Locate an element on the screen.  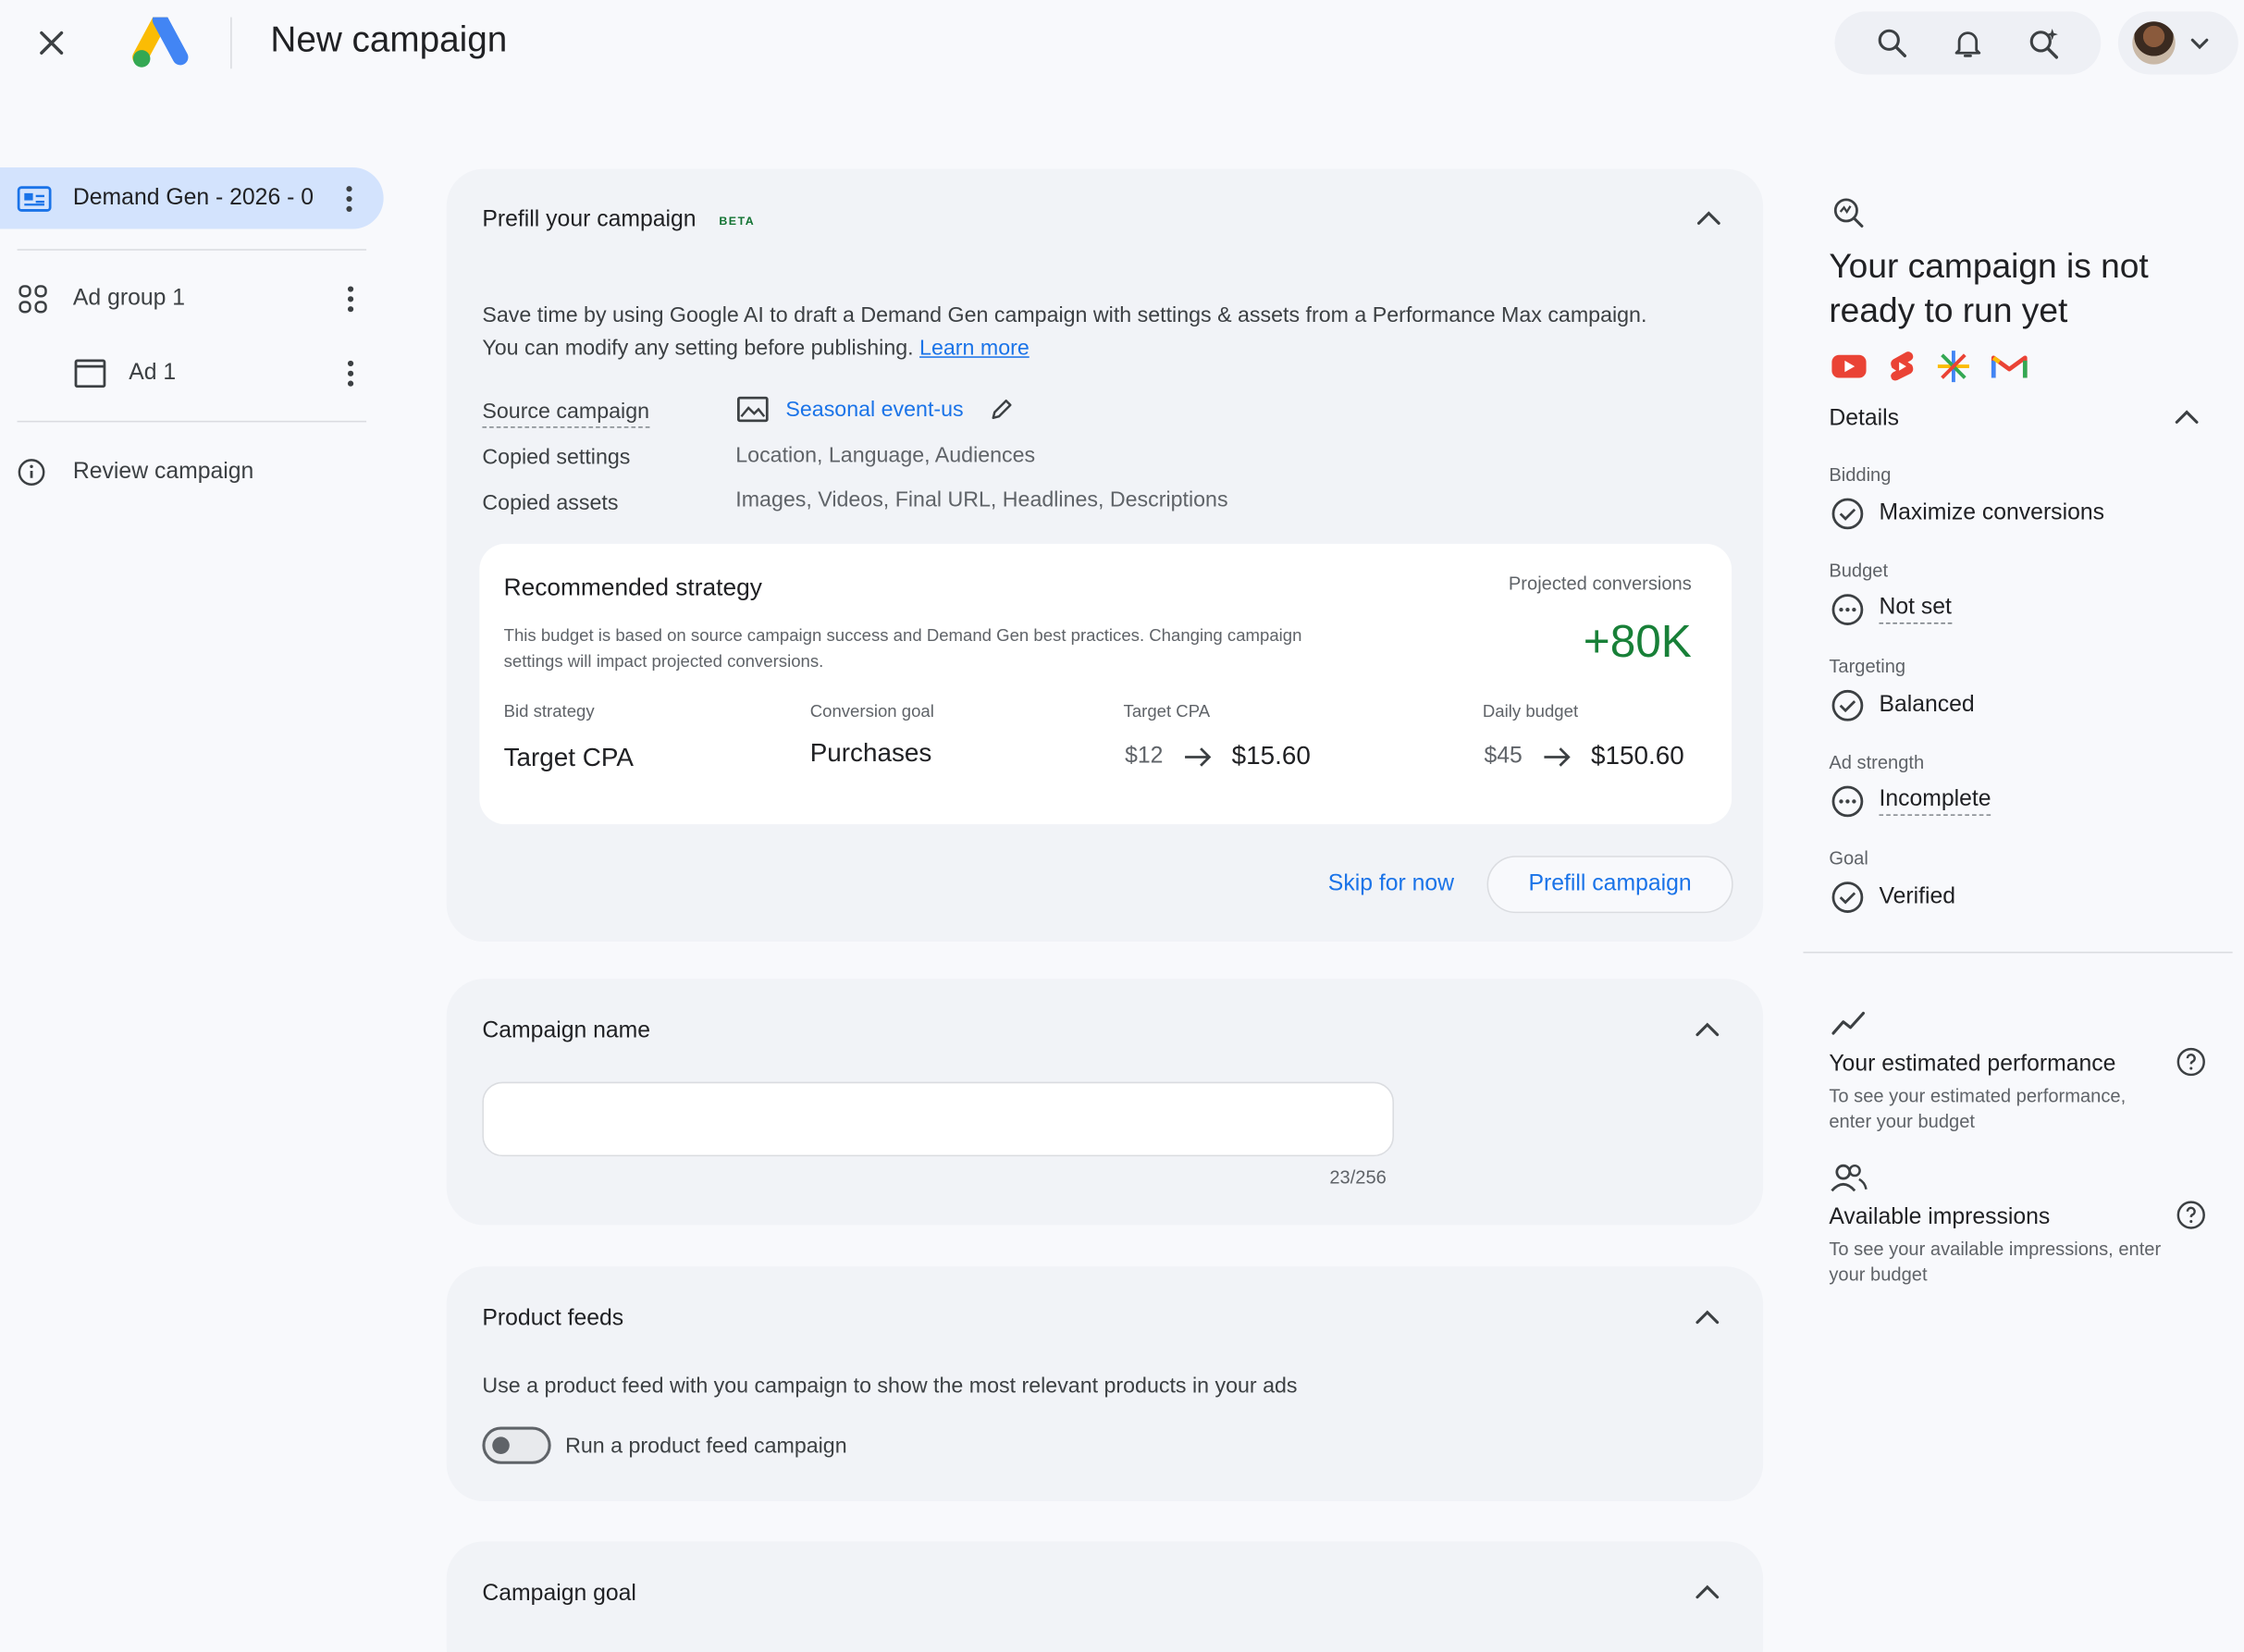
estimated-performance-title: Your estimated performance is located at coordinates (1972, 1064).